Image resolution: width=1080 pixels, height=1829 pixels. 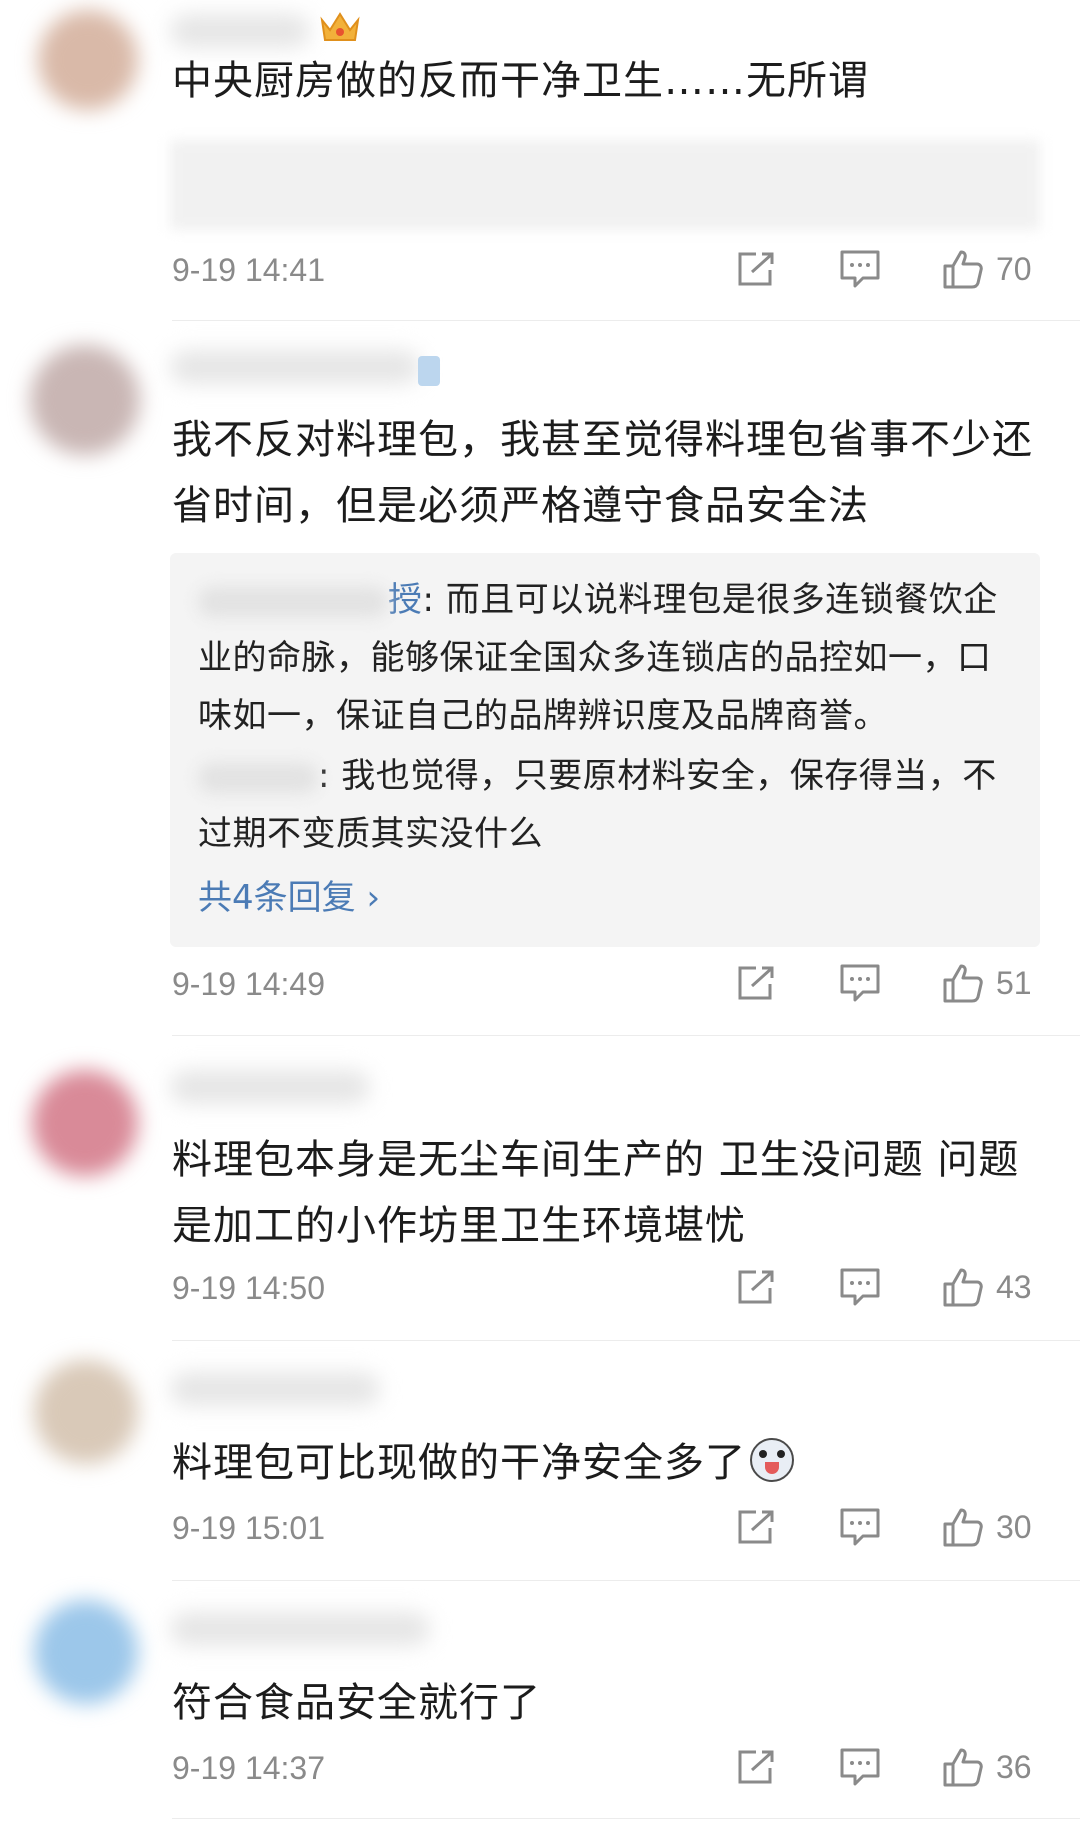 What do you see at coordinates (991, 269) in the screenshot?
I see `like-button: 70` at bounding box center [991, 269].